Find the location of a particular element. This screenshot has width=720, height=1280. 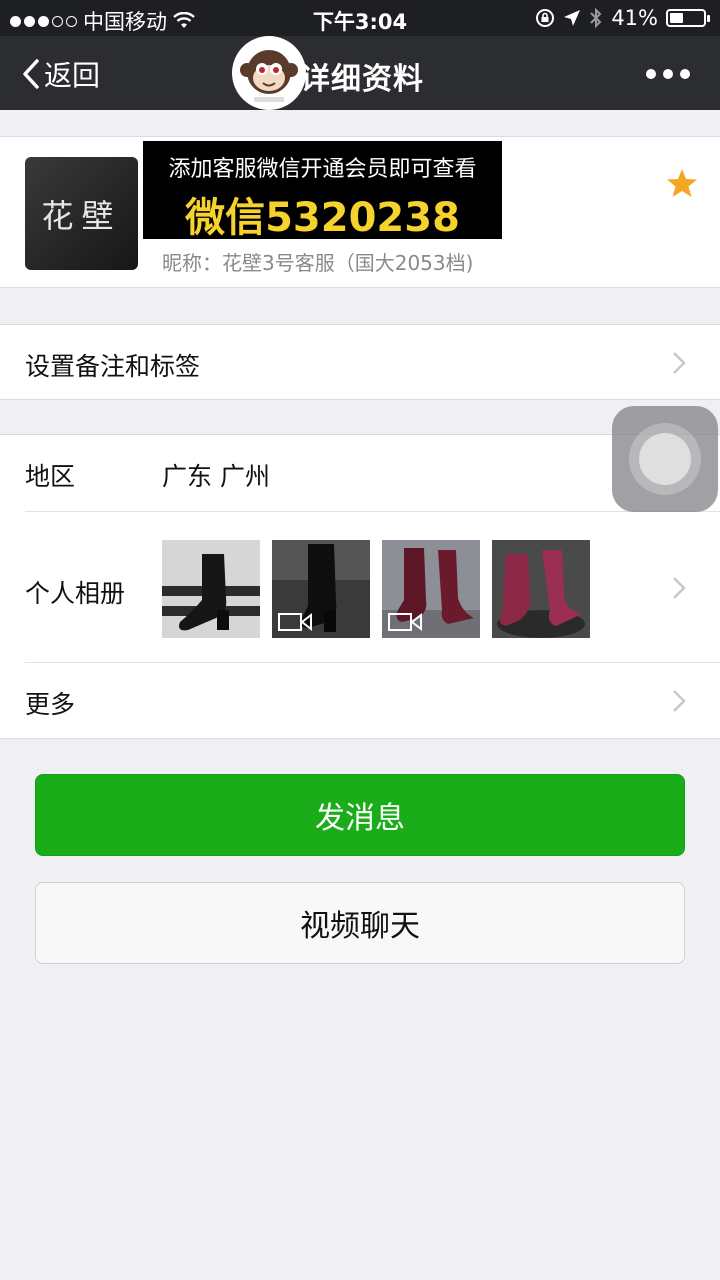

star-icon is located at coordinates (682, 183).